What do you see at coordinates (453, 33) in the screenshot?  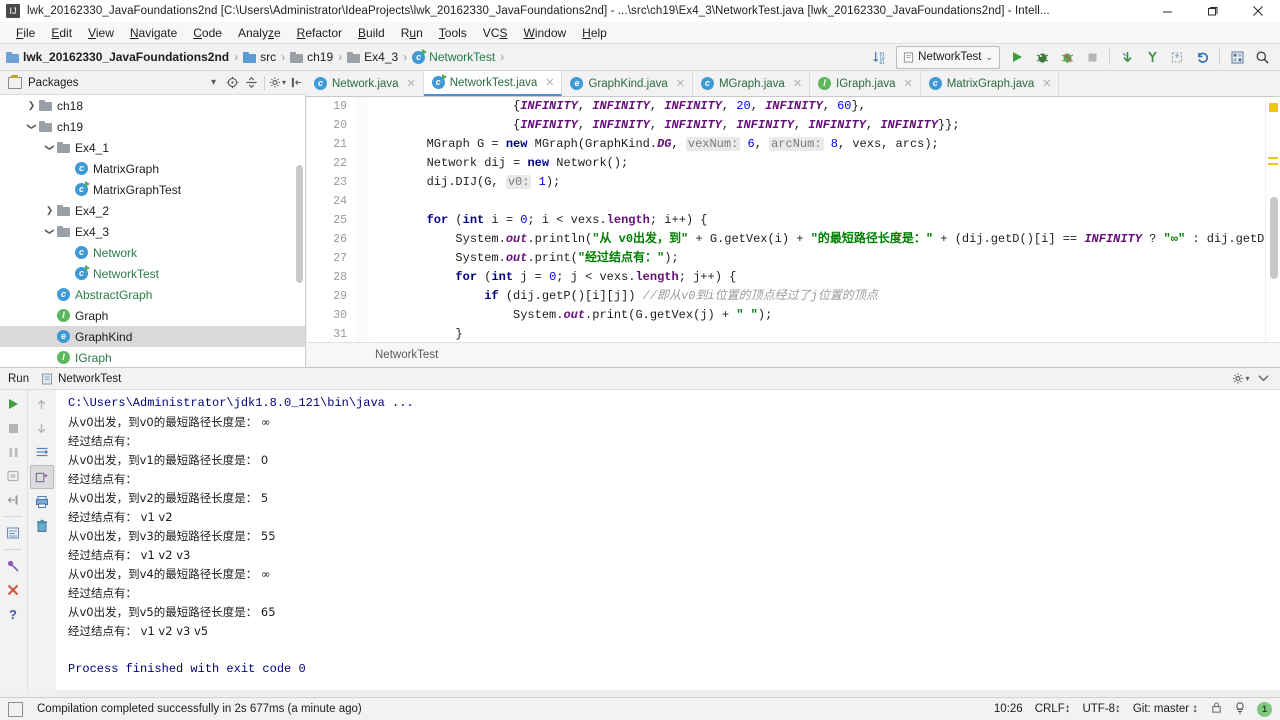 I see `menu-item-tools: Tools` at bounding box center [453, 33].